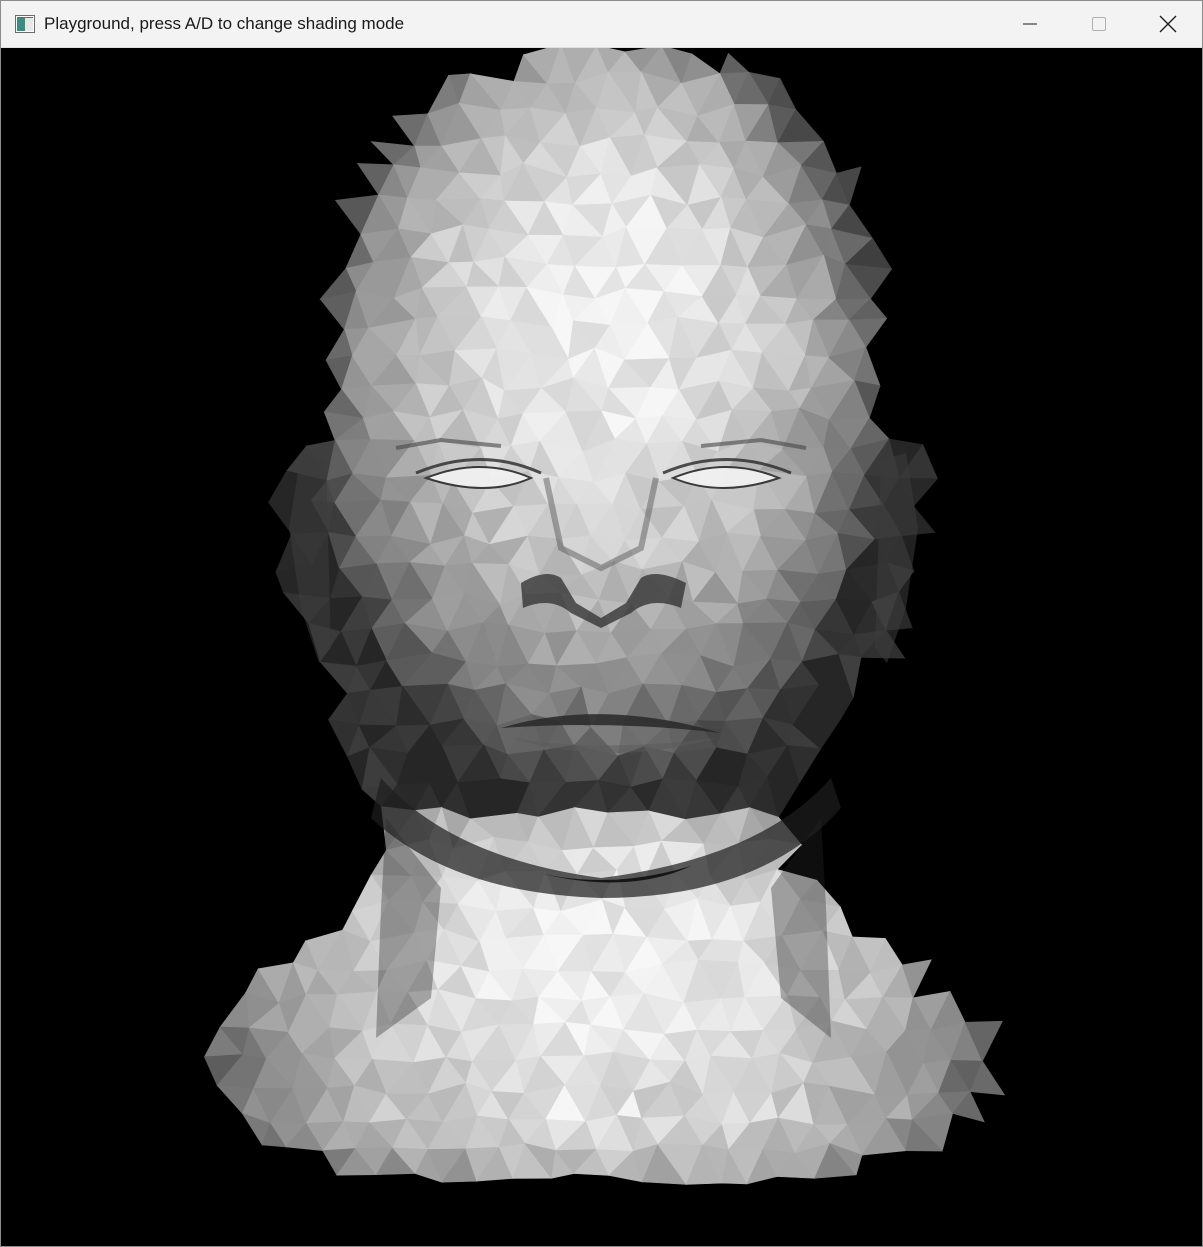 Image resolution: width=1203 pixels, height=1247 pixels. Describe the element at coordinates (25, 24) in the screenshot. I see `app-icon` at that location.